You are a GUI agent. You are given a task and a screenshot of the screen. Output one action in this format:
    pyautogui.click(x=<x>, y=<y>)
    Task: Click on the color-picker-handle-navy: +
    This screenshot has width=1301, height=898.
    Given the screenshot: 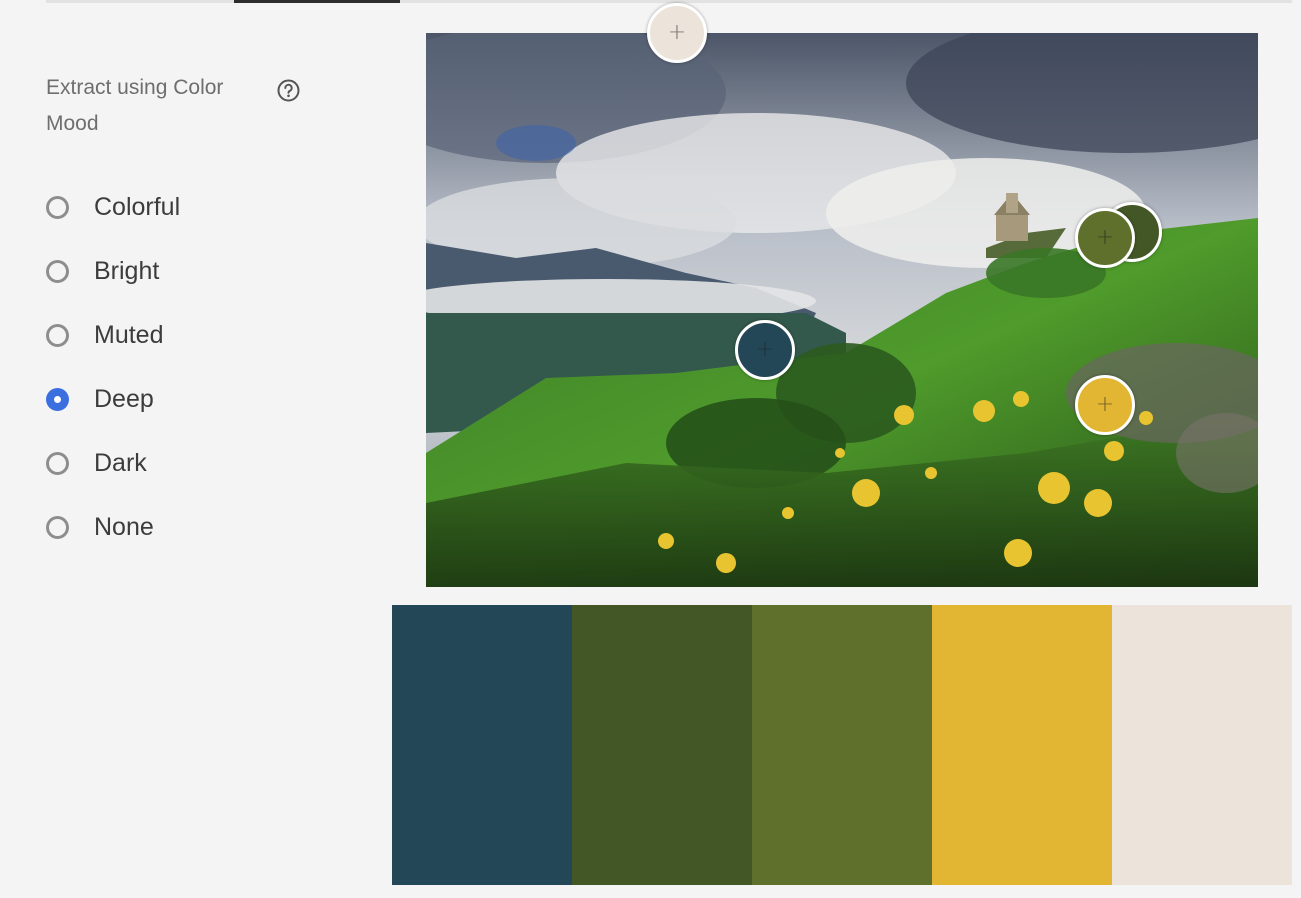 What is the action you would take?
    pyautogui.click(x=765, y=350)
    